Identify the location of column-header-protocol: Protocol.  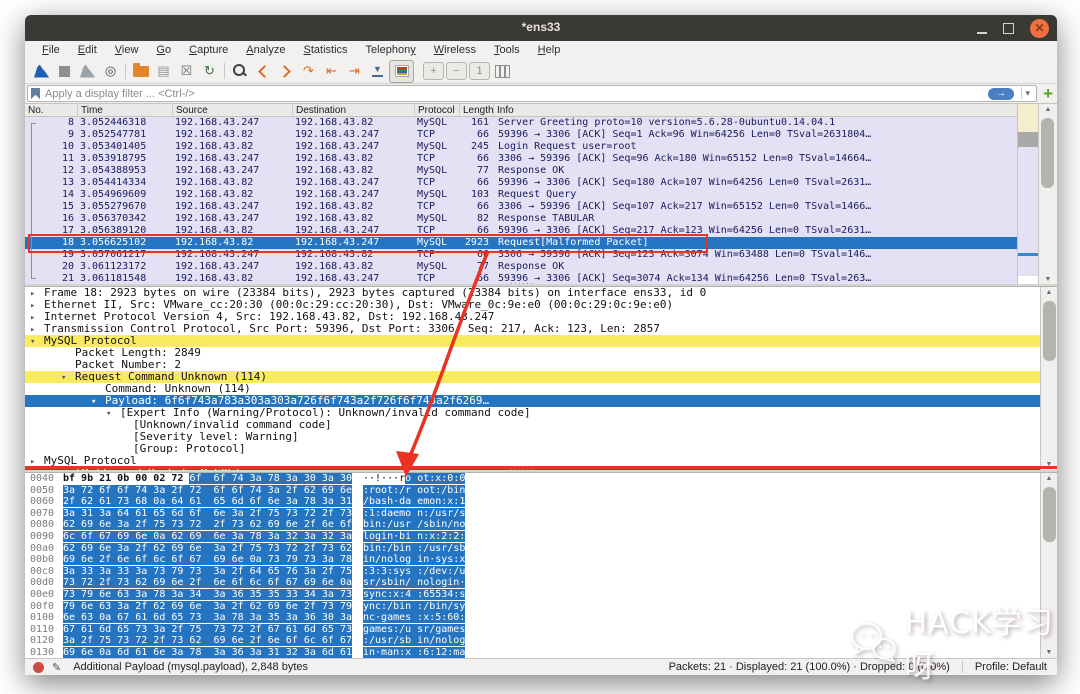
(437, 110).